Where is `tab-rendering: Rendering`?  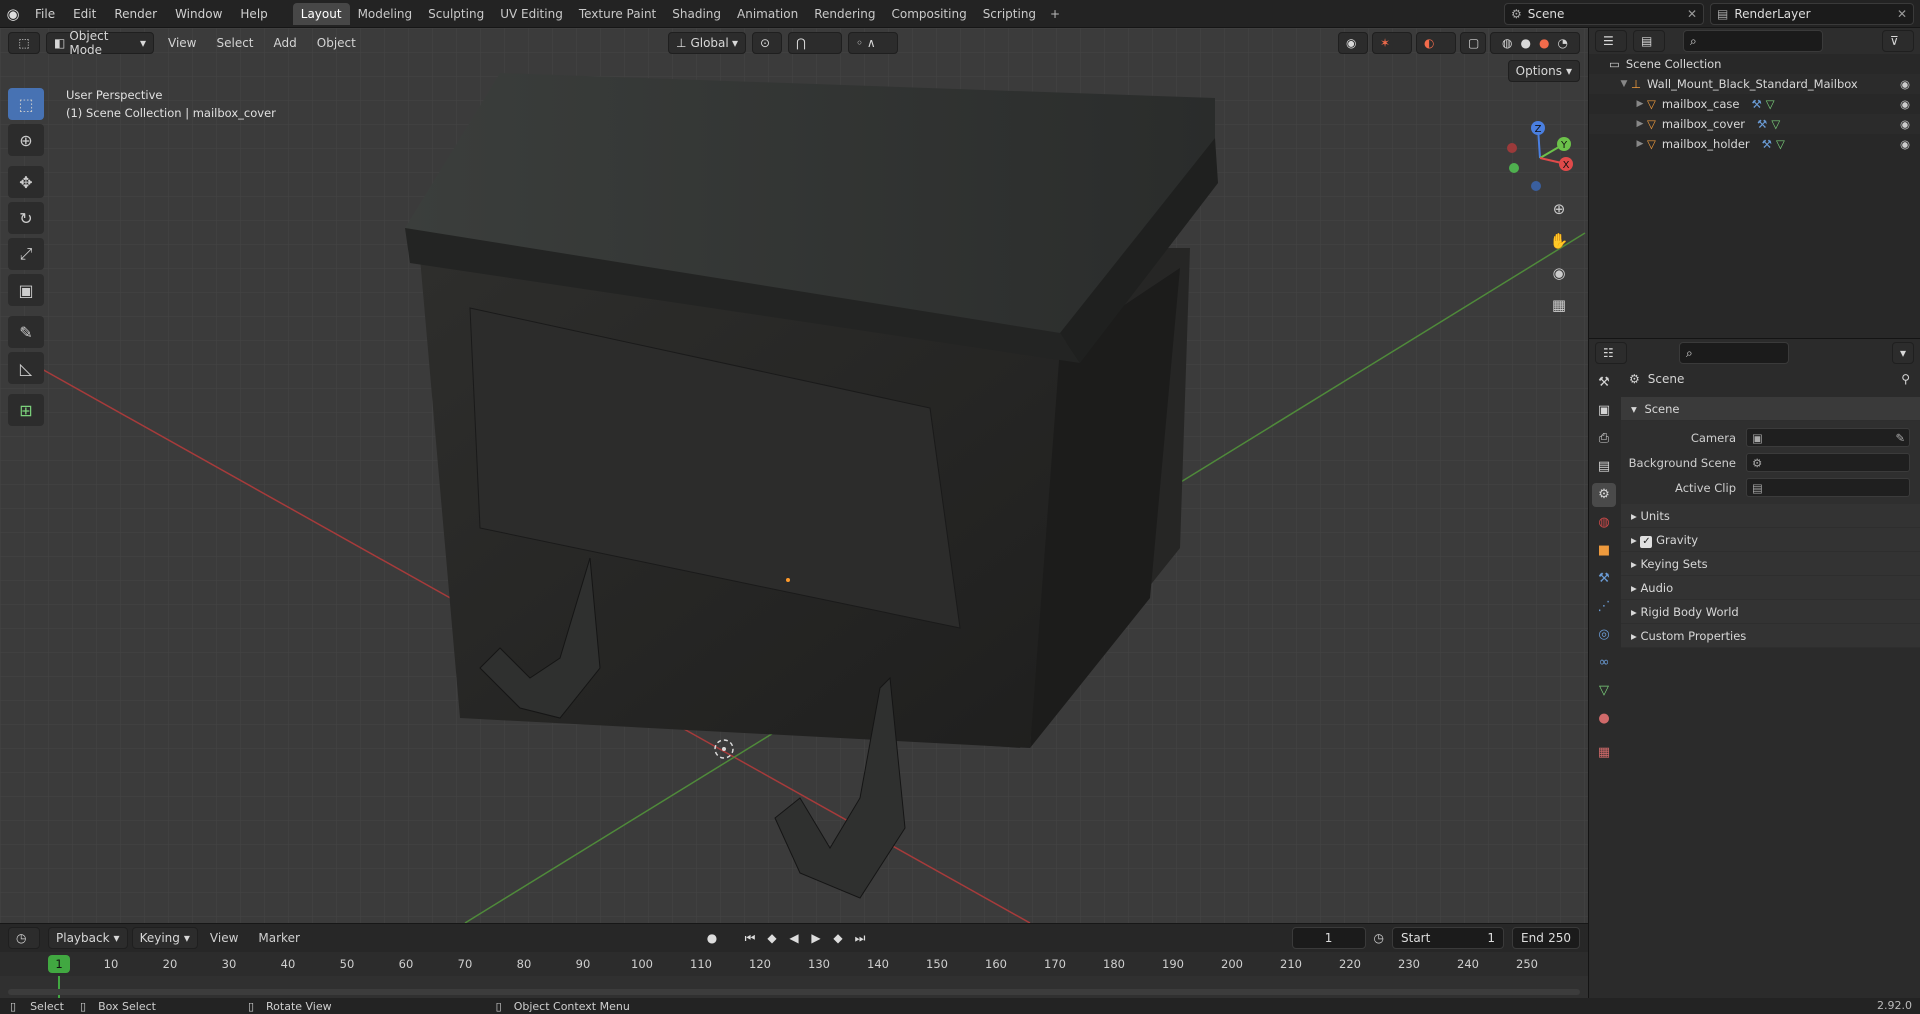
tab-rendering: Rendering is located at coordinates (844, 14).